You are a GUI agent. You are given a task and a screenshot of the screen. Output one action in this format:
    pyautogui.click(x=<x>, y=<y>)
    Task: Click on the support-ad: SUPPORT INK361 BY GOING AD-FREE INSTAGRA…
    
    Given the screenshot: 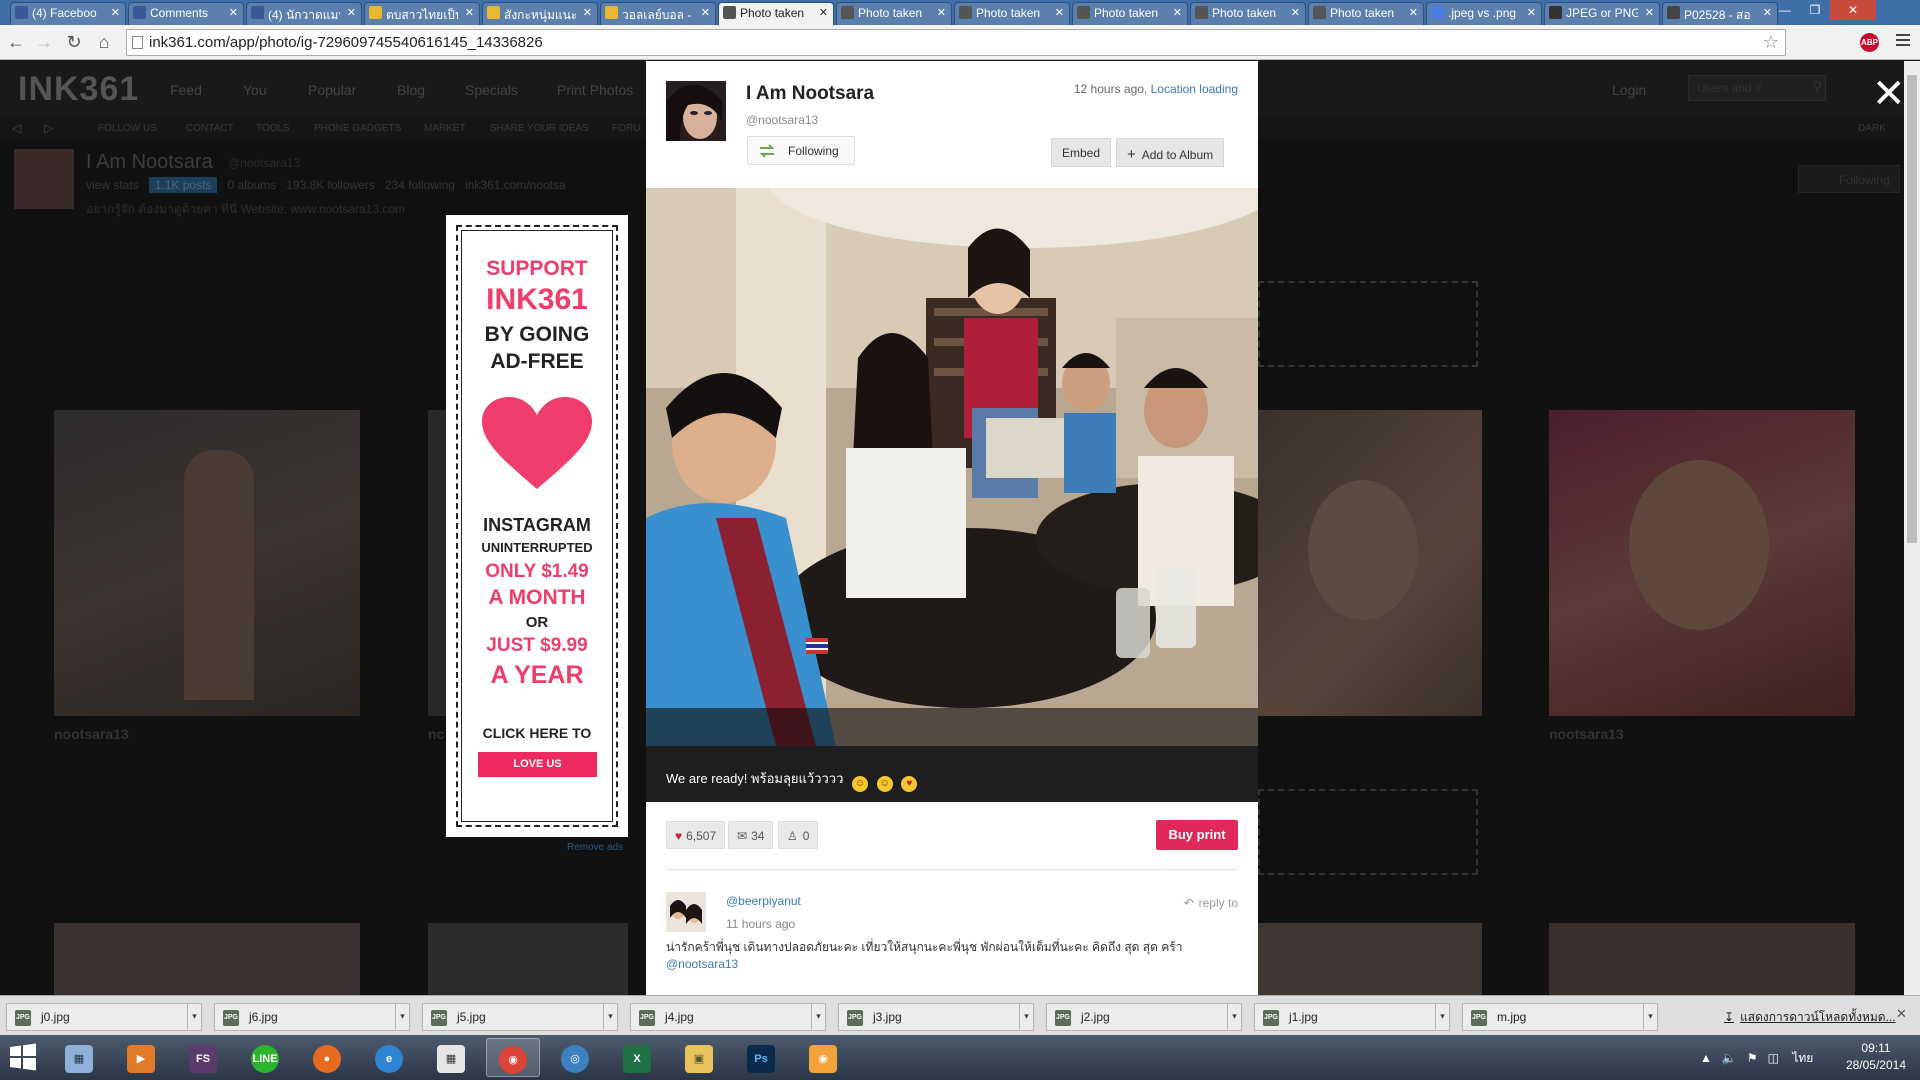 What is the action you would take?
    pyautogui.click(x=537, y=526)
    